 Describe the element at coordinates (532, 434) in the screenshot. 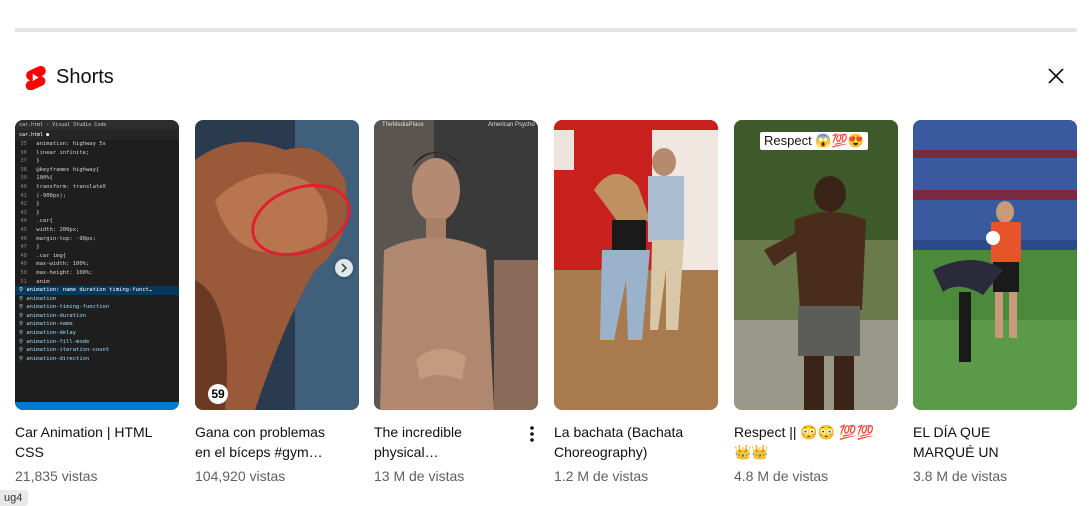

I see `more-vert-icon` at that location.